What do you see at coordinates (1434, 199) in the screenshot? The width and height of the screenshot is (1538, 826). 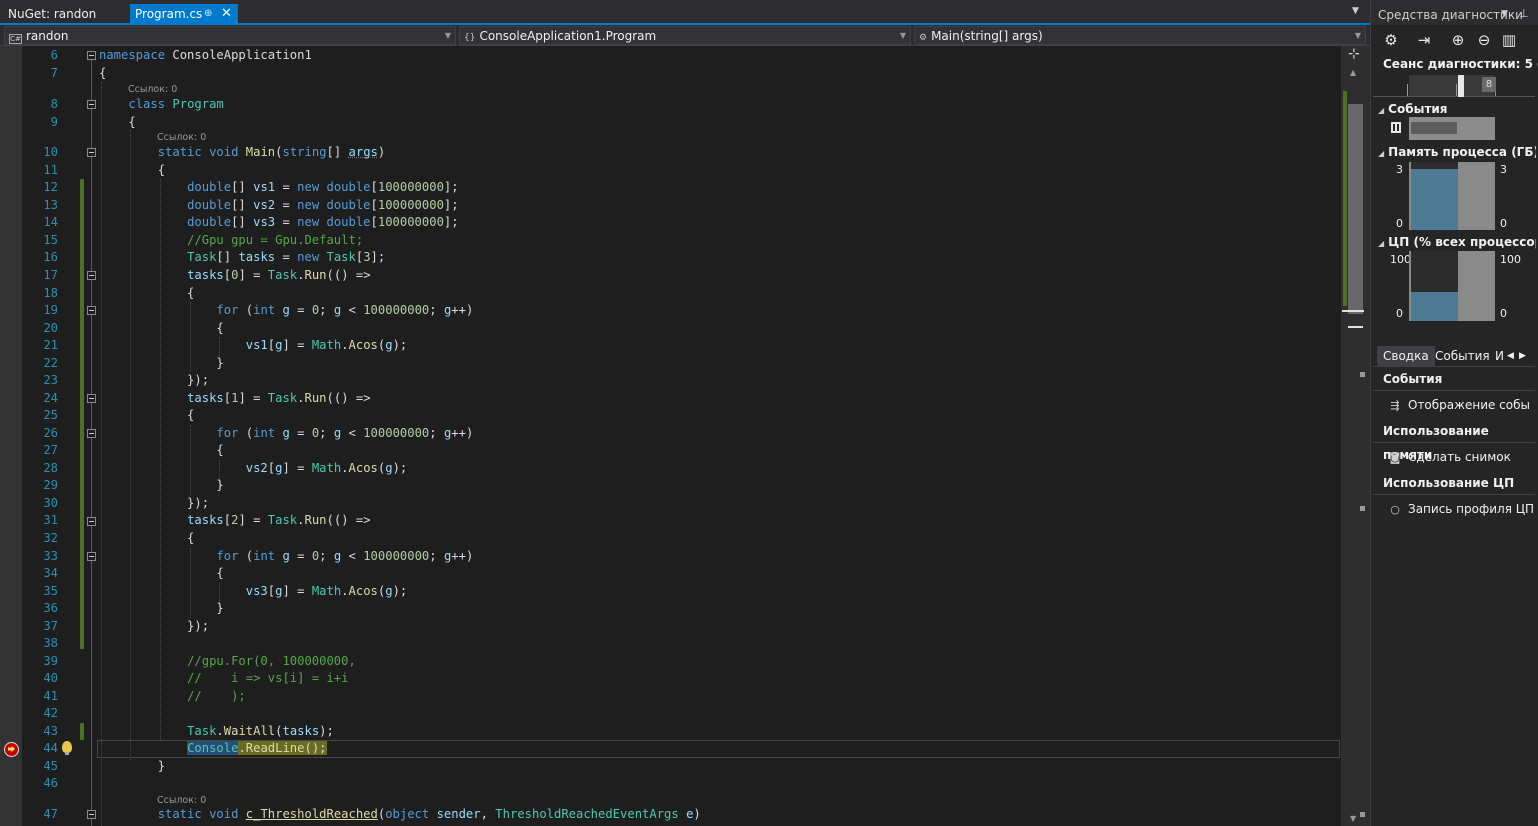 I see `memory-usage-area` at bounding box center [1434, 199].